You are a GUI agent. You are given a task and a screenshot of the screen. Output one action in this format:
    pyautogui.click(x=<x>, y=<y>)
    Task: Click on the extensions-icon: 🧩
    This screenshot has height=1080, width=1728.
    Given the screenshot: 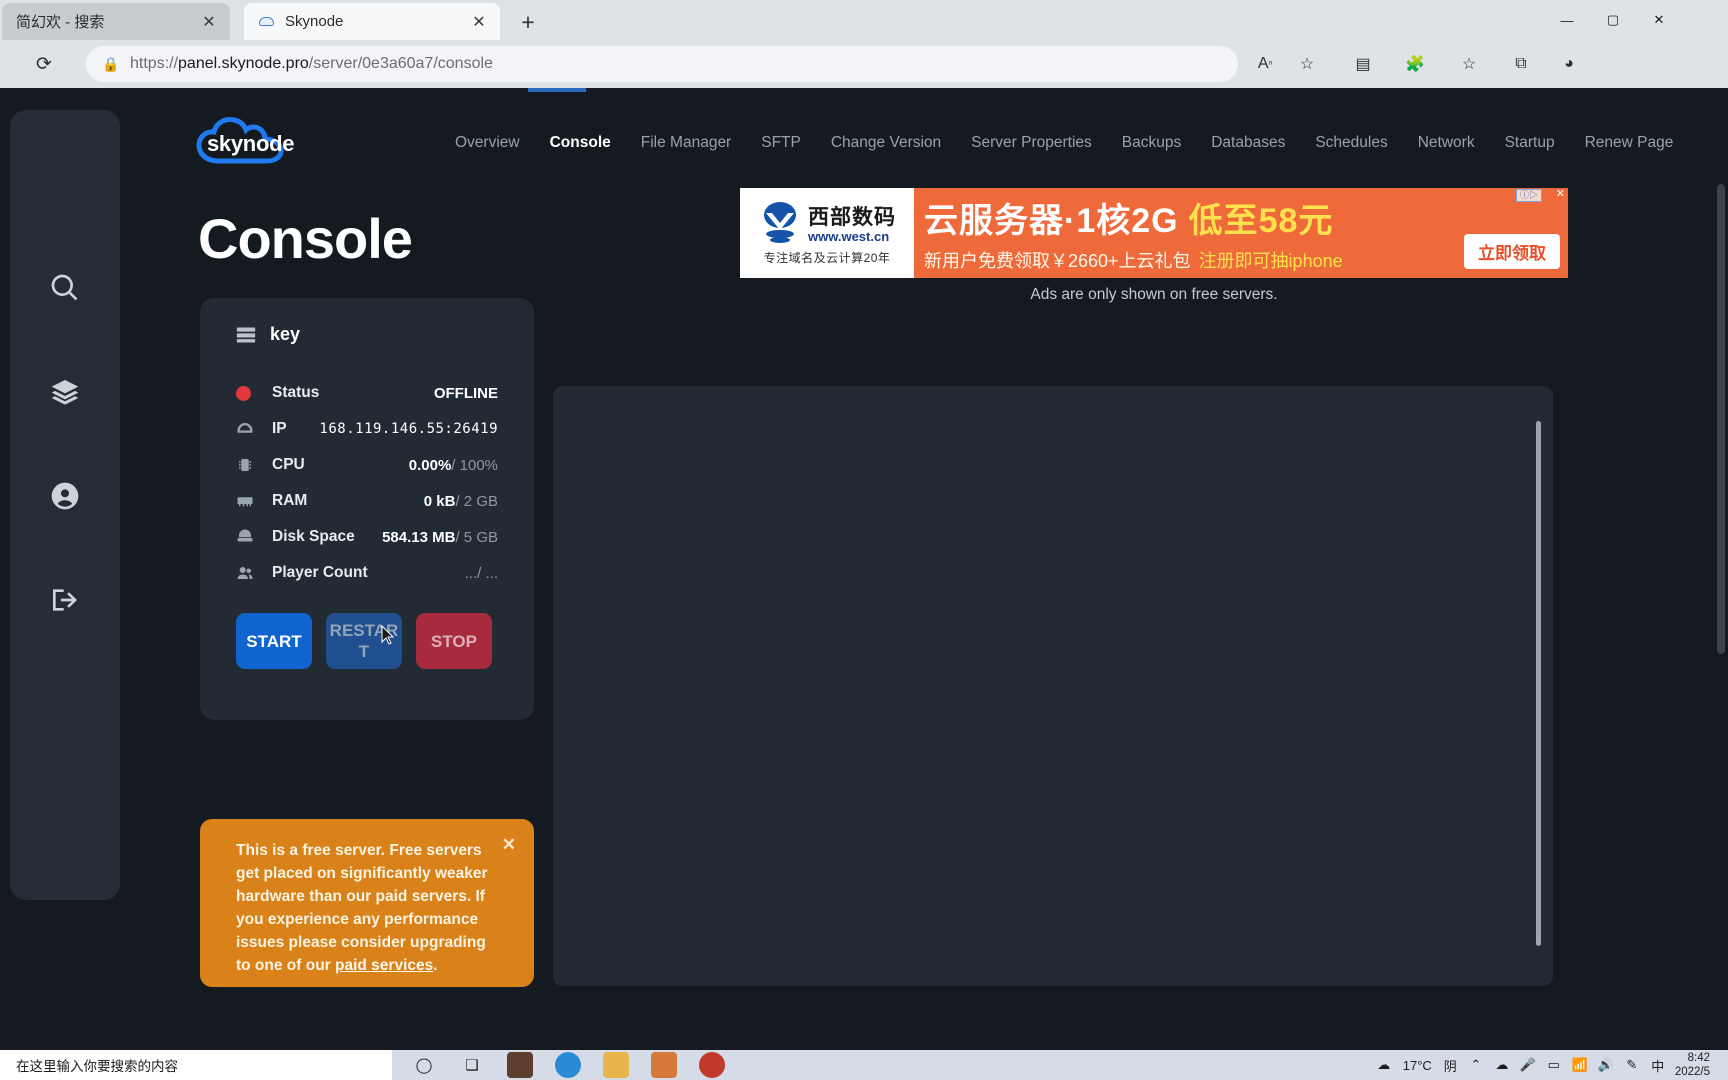 What is the action you would take?
    pyautogui.click(x=1415, y=64)
    